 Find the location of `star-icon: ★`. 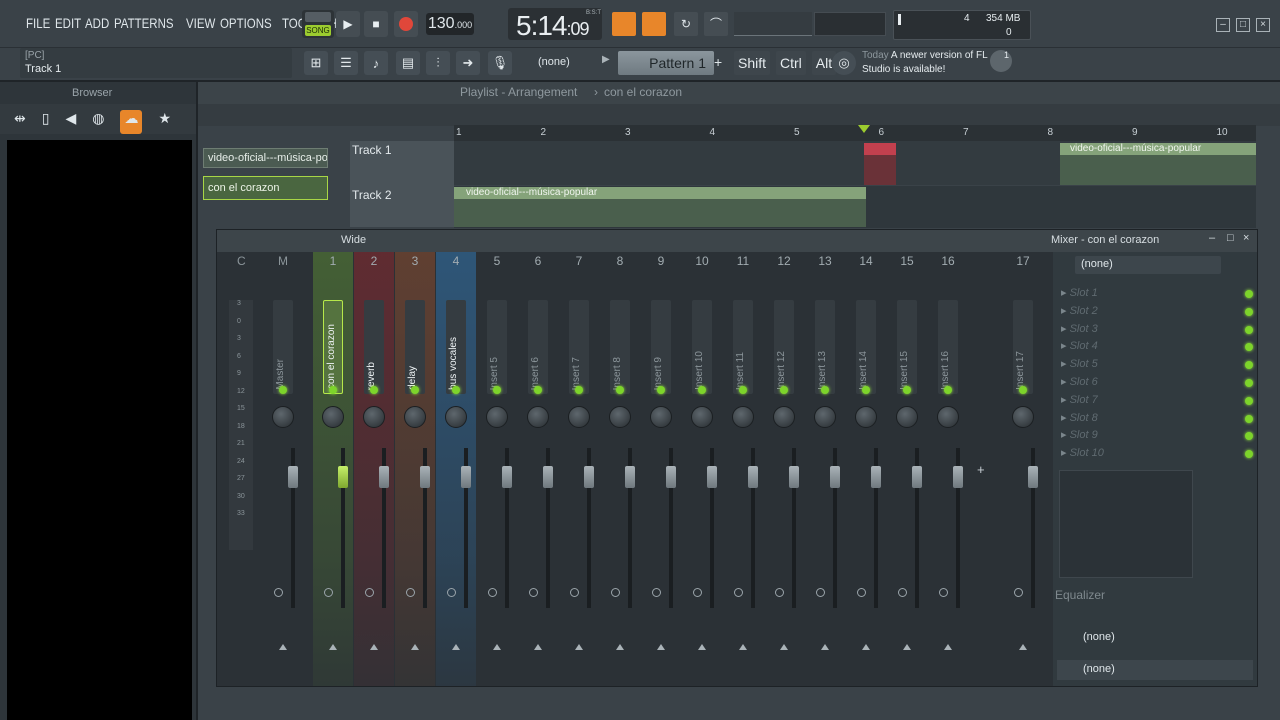

star-icon: ★ is located at coordinates (164, 122).